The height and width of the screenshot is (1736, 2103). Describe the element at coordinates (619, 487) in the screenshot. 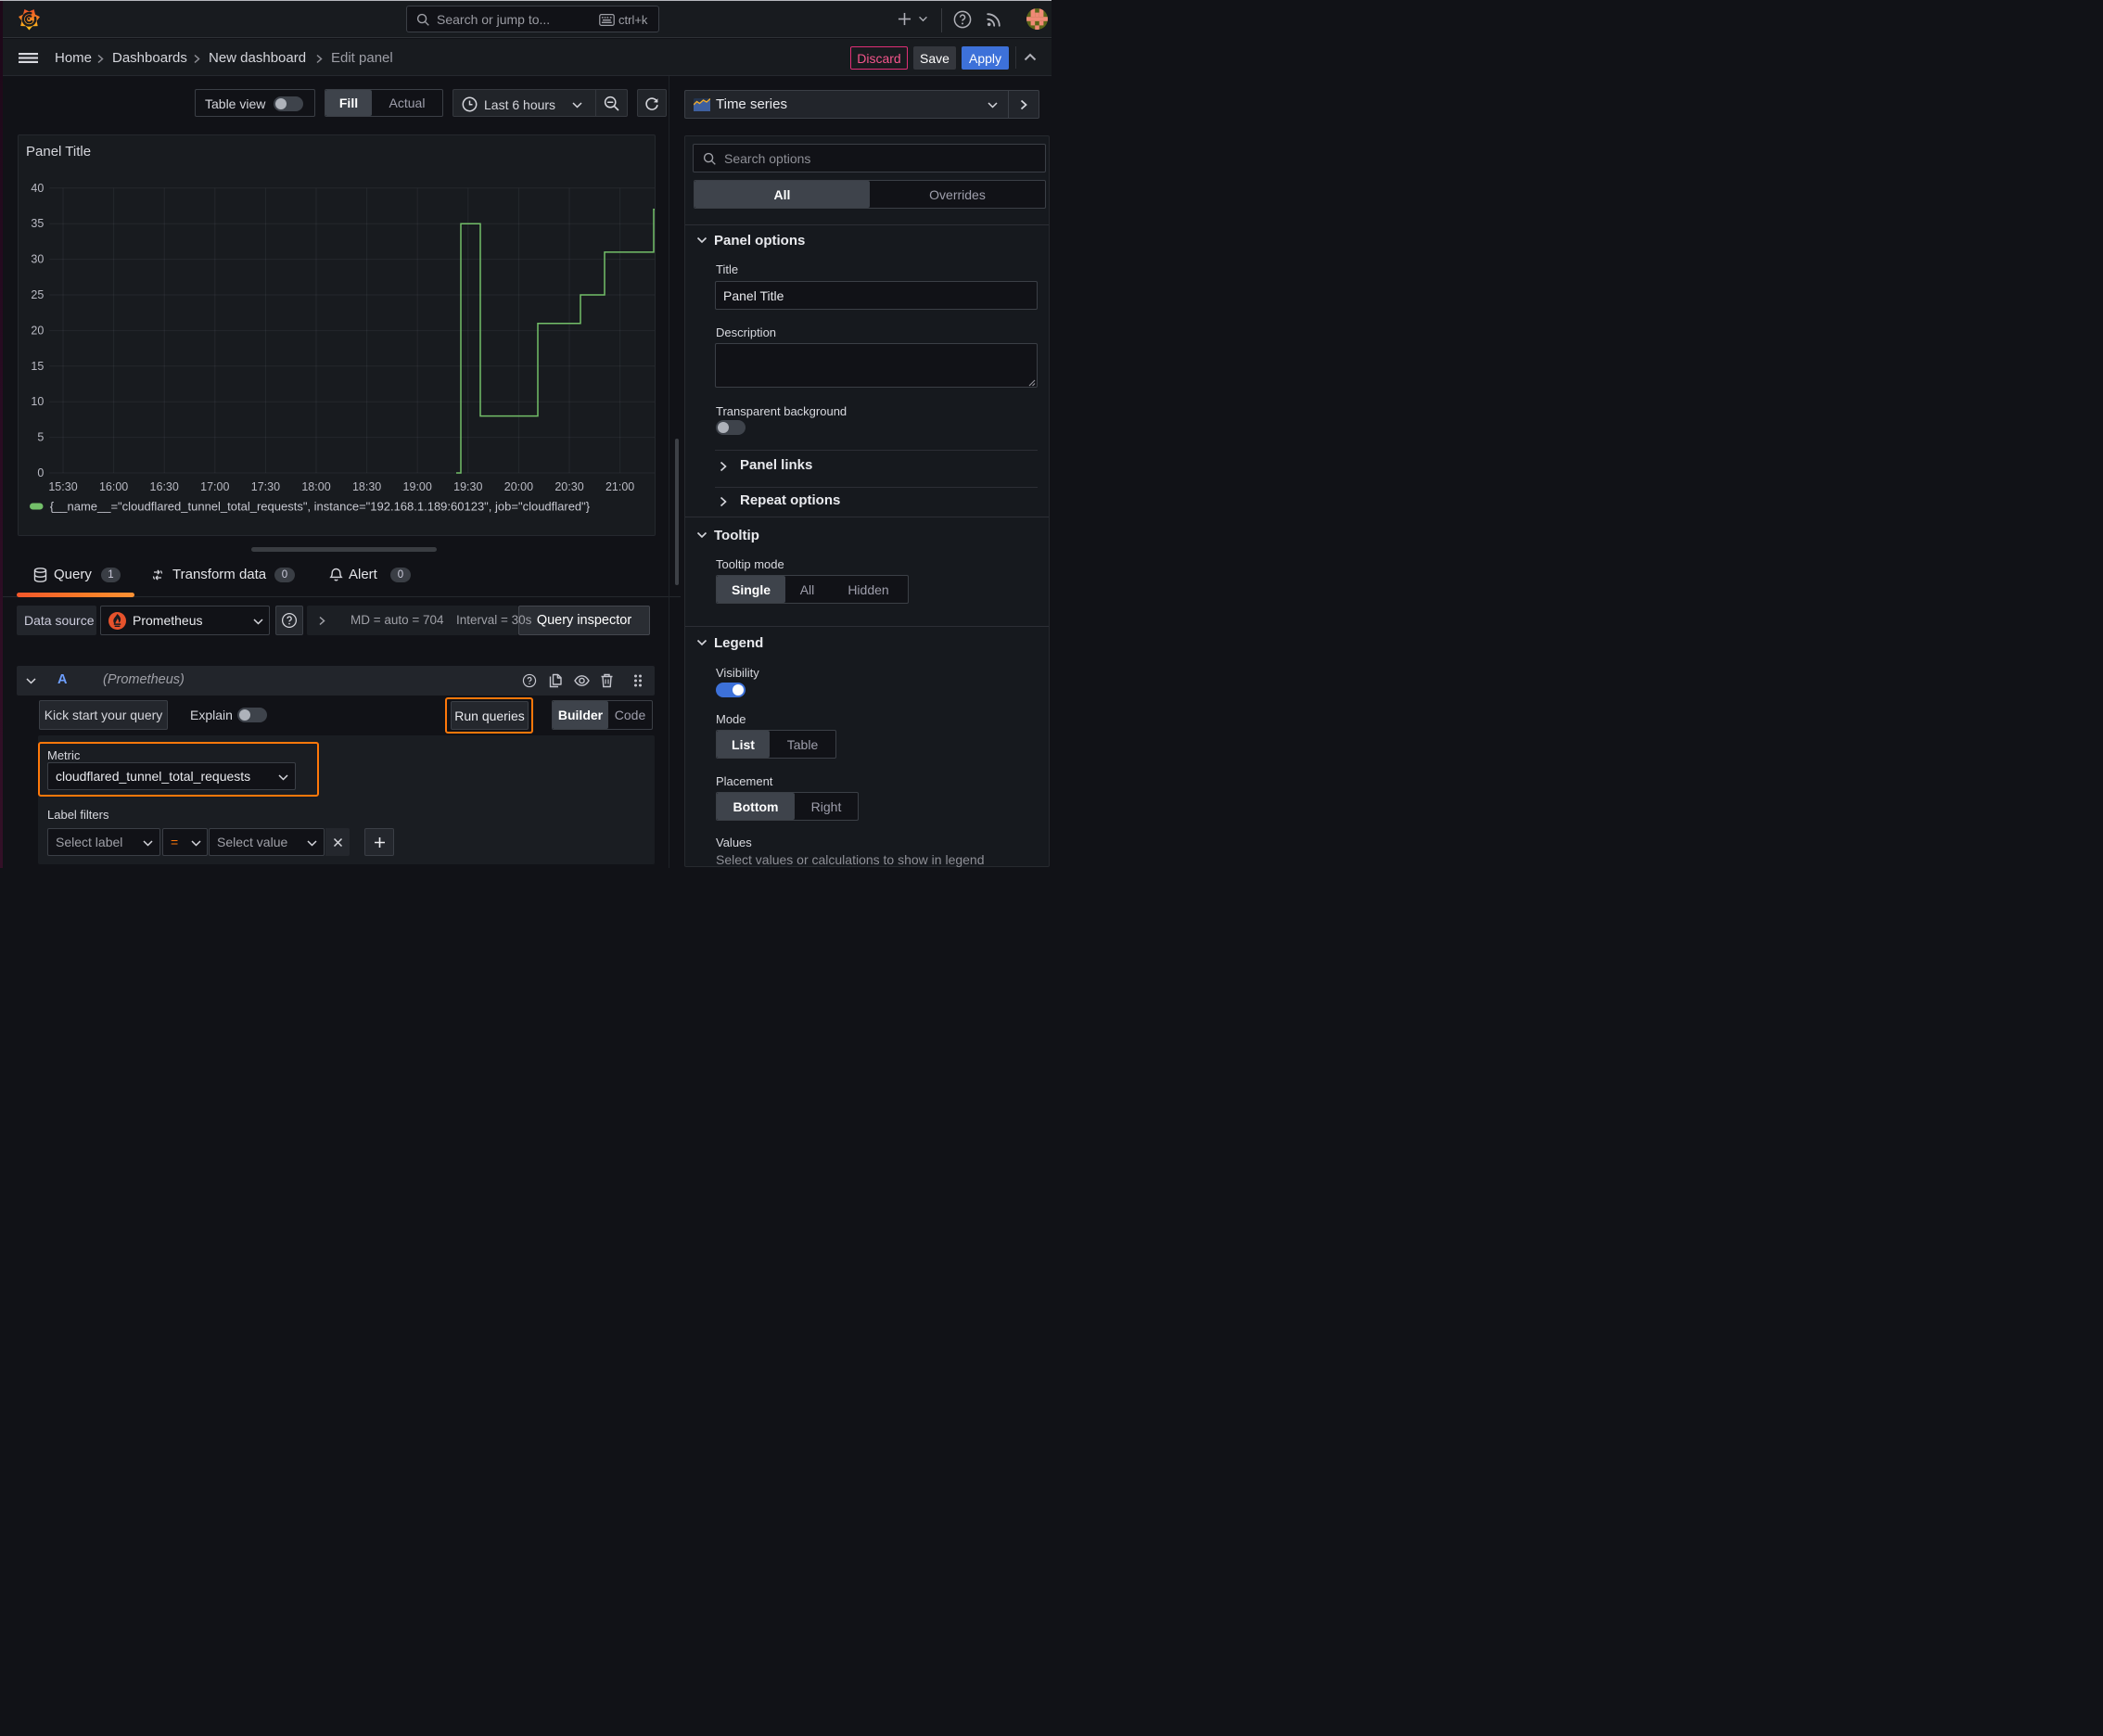

I see `svg-text: 21:00` at that location.